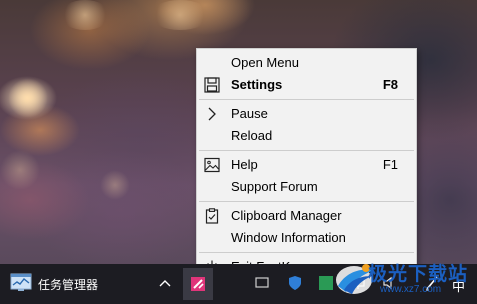  Describe the element at coordinates (212, 165) in the screenshot. I see `image-icon` at that location.